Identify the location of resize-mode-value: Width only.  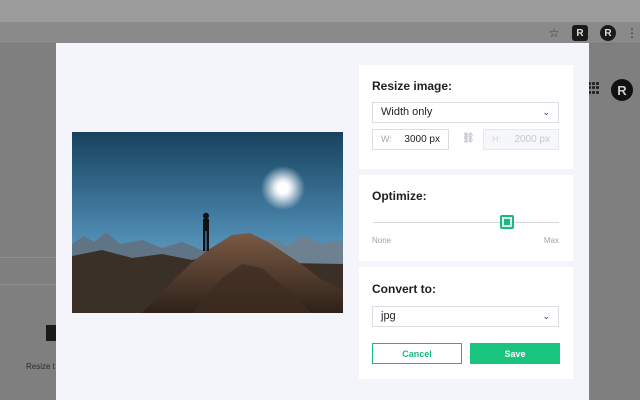
(407, 112).